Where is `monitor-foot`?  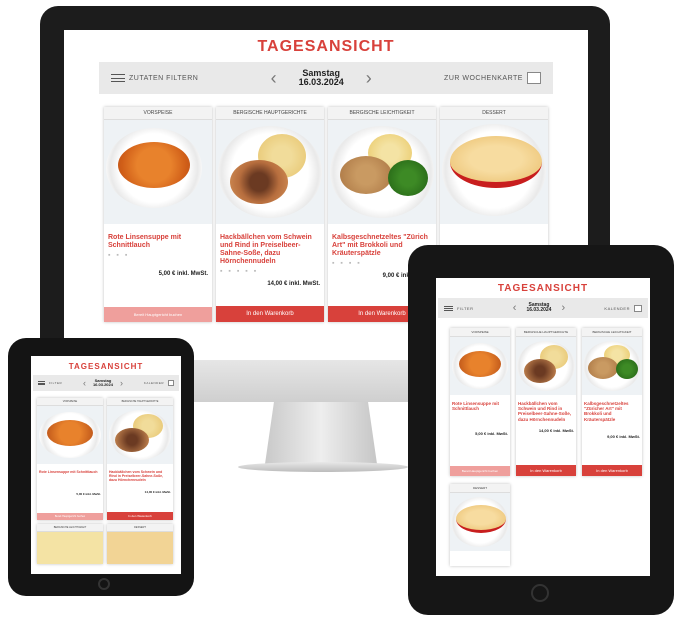 monitor-foot is located at coordinates (323, 467).